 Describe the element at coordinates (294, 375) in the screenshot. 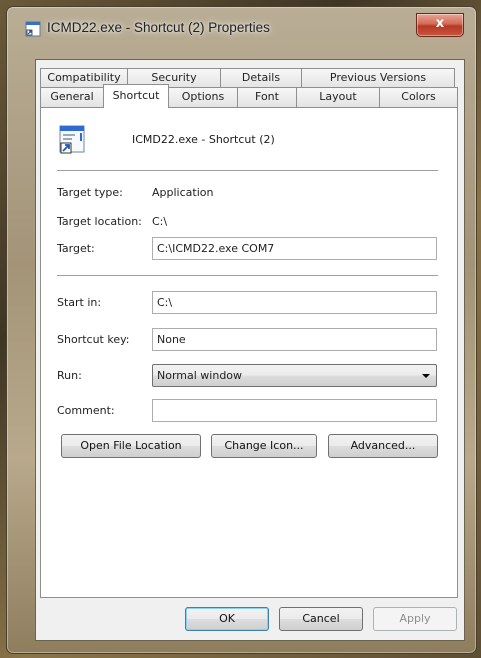

I see `run-select: Normal window` at that location.